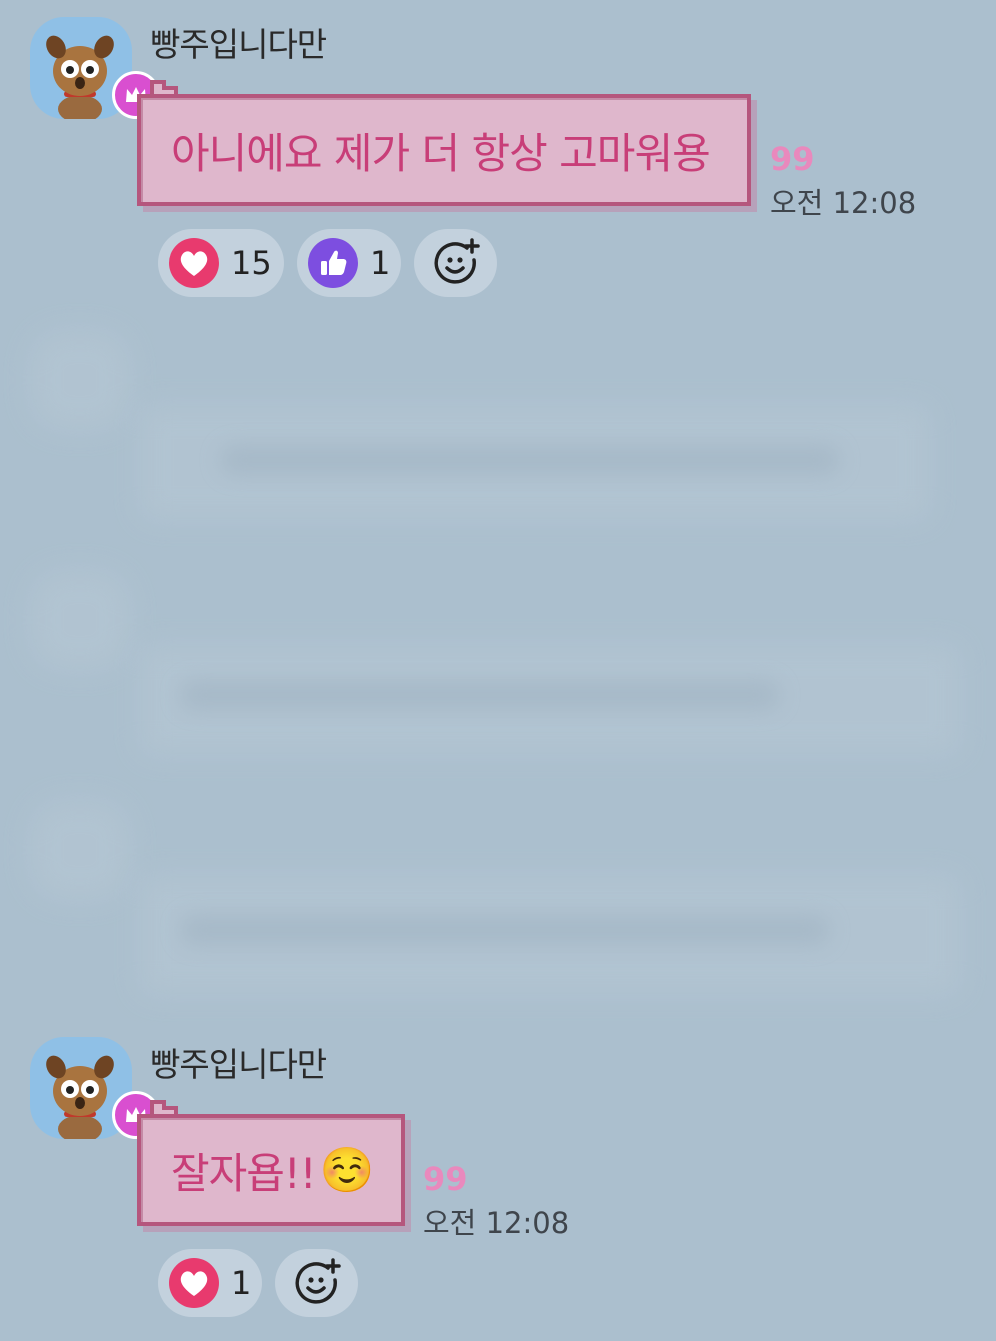  Describe the element at coordinates (221, 263) in the screenshot. I see `reaction-heart: 15` at that location.